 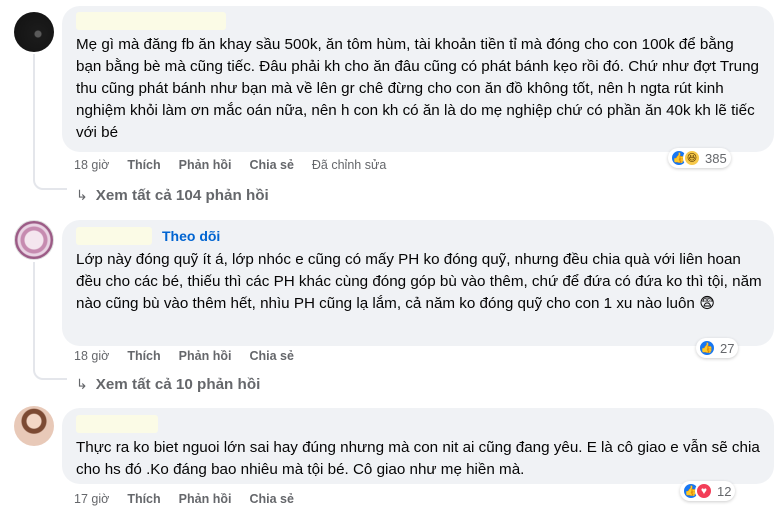 I want to click on reaction-summary: 👍 ♥ 12, so click(x=708, y=491).